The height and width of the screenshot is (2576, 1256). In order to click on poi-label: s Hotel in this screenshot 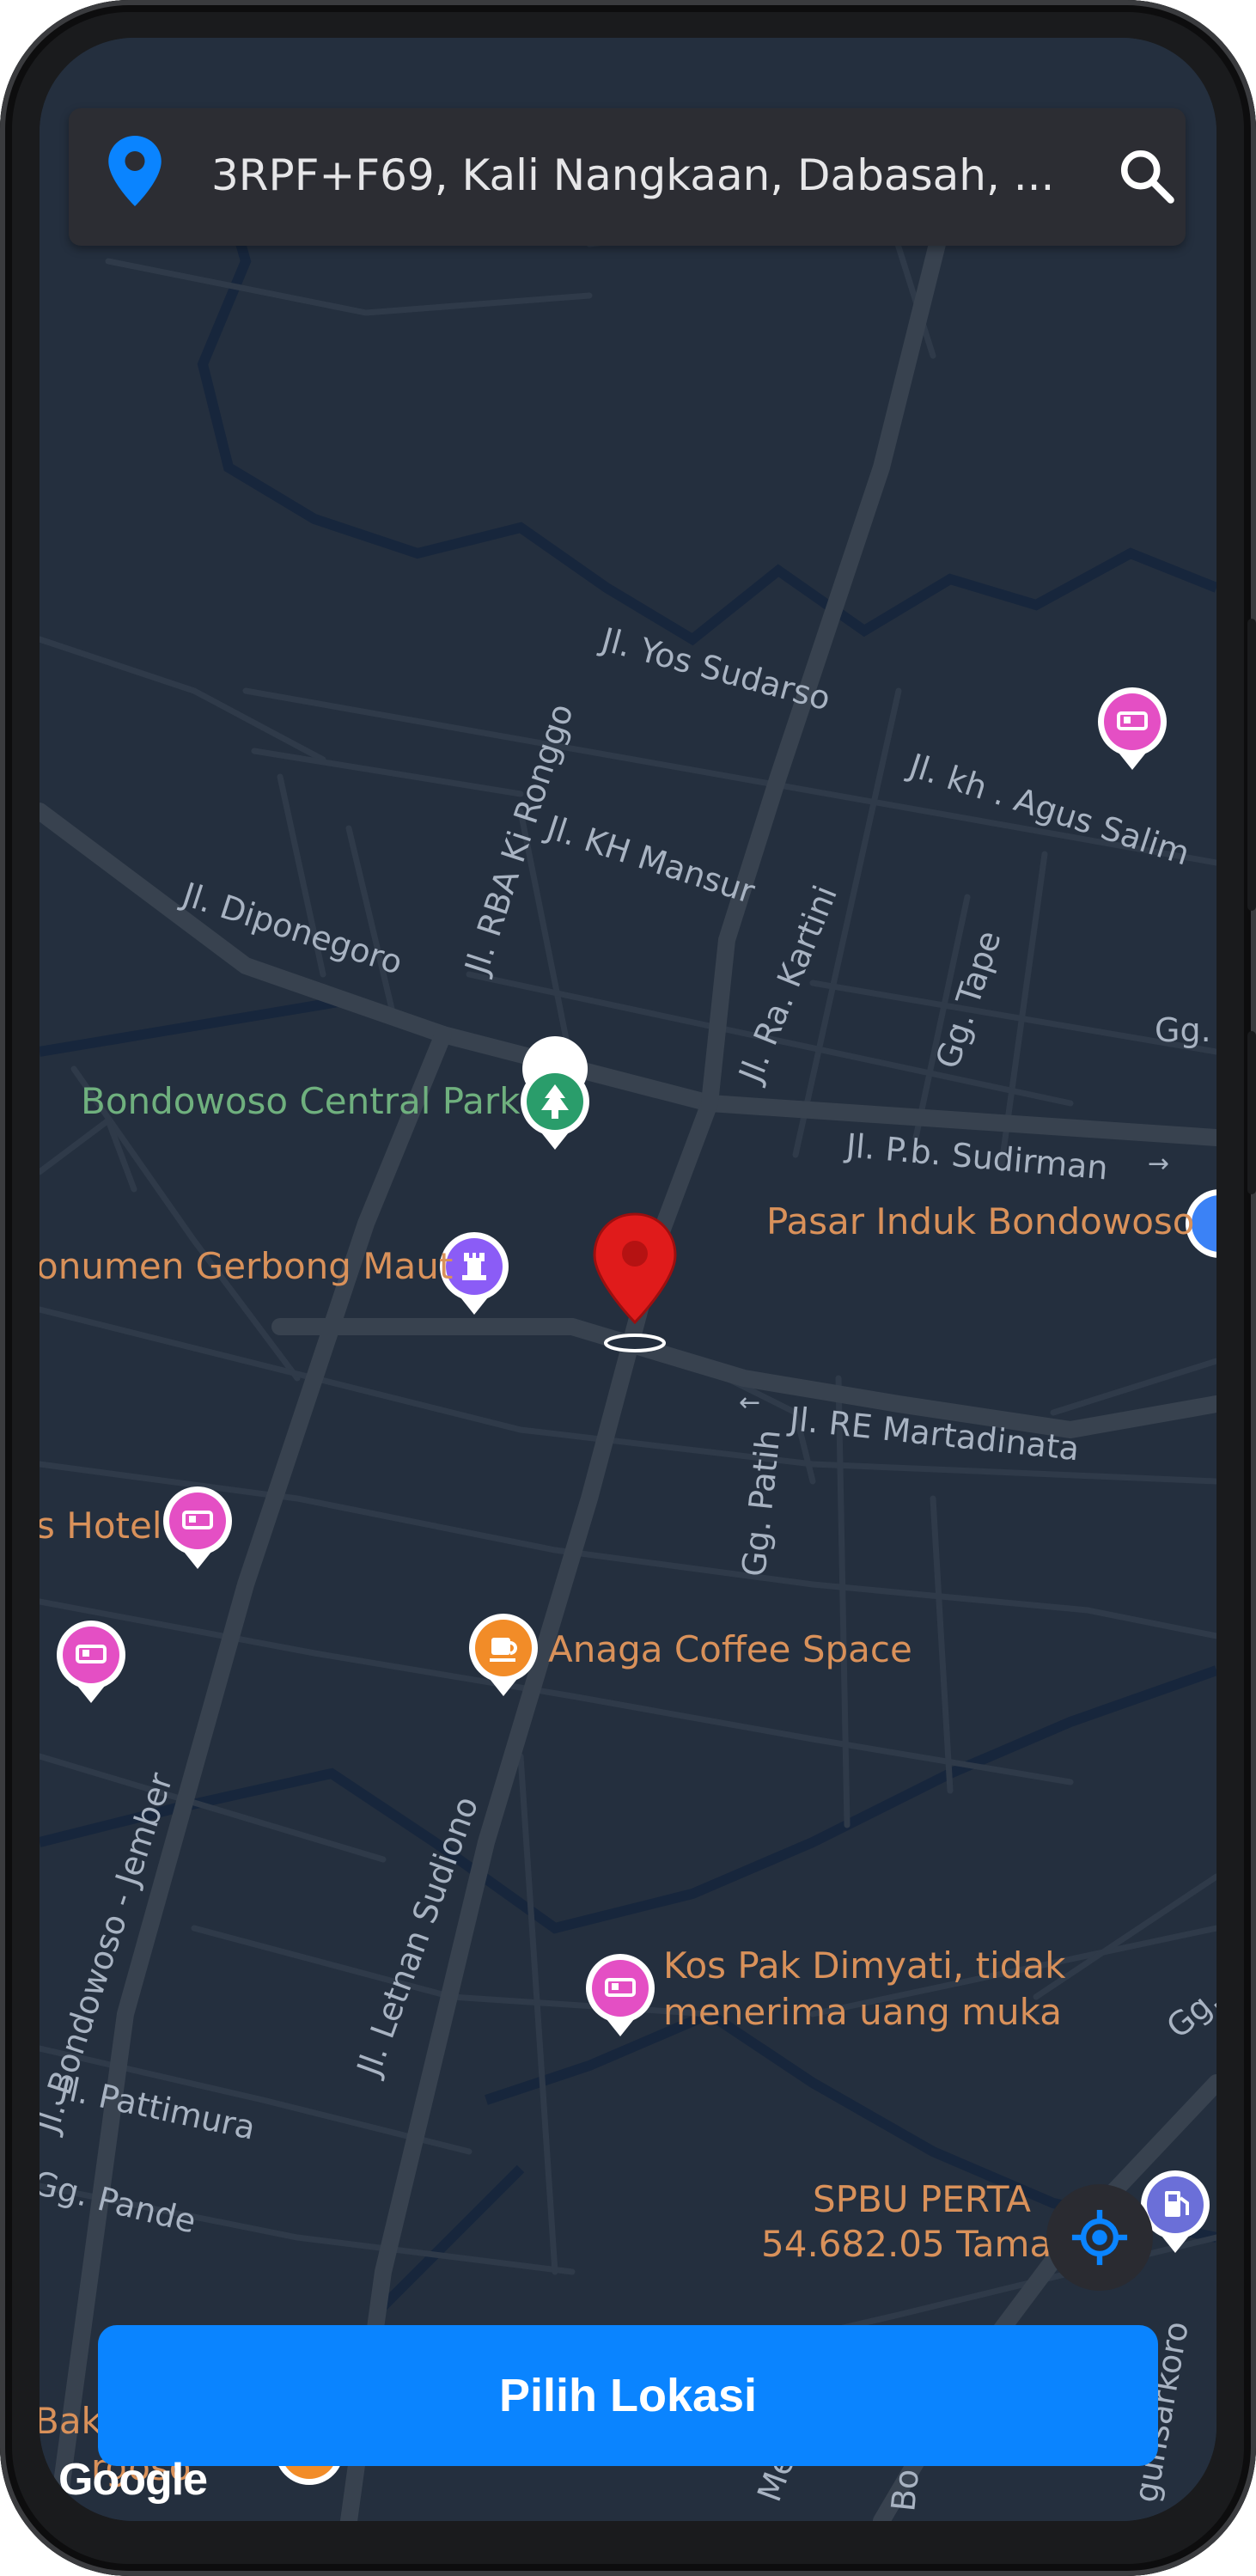, I will do `click(101, 1526)`.